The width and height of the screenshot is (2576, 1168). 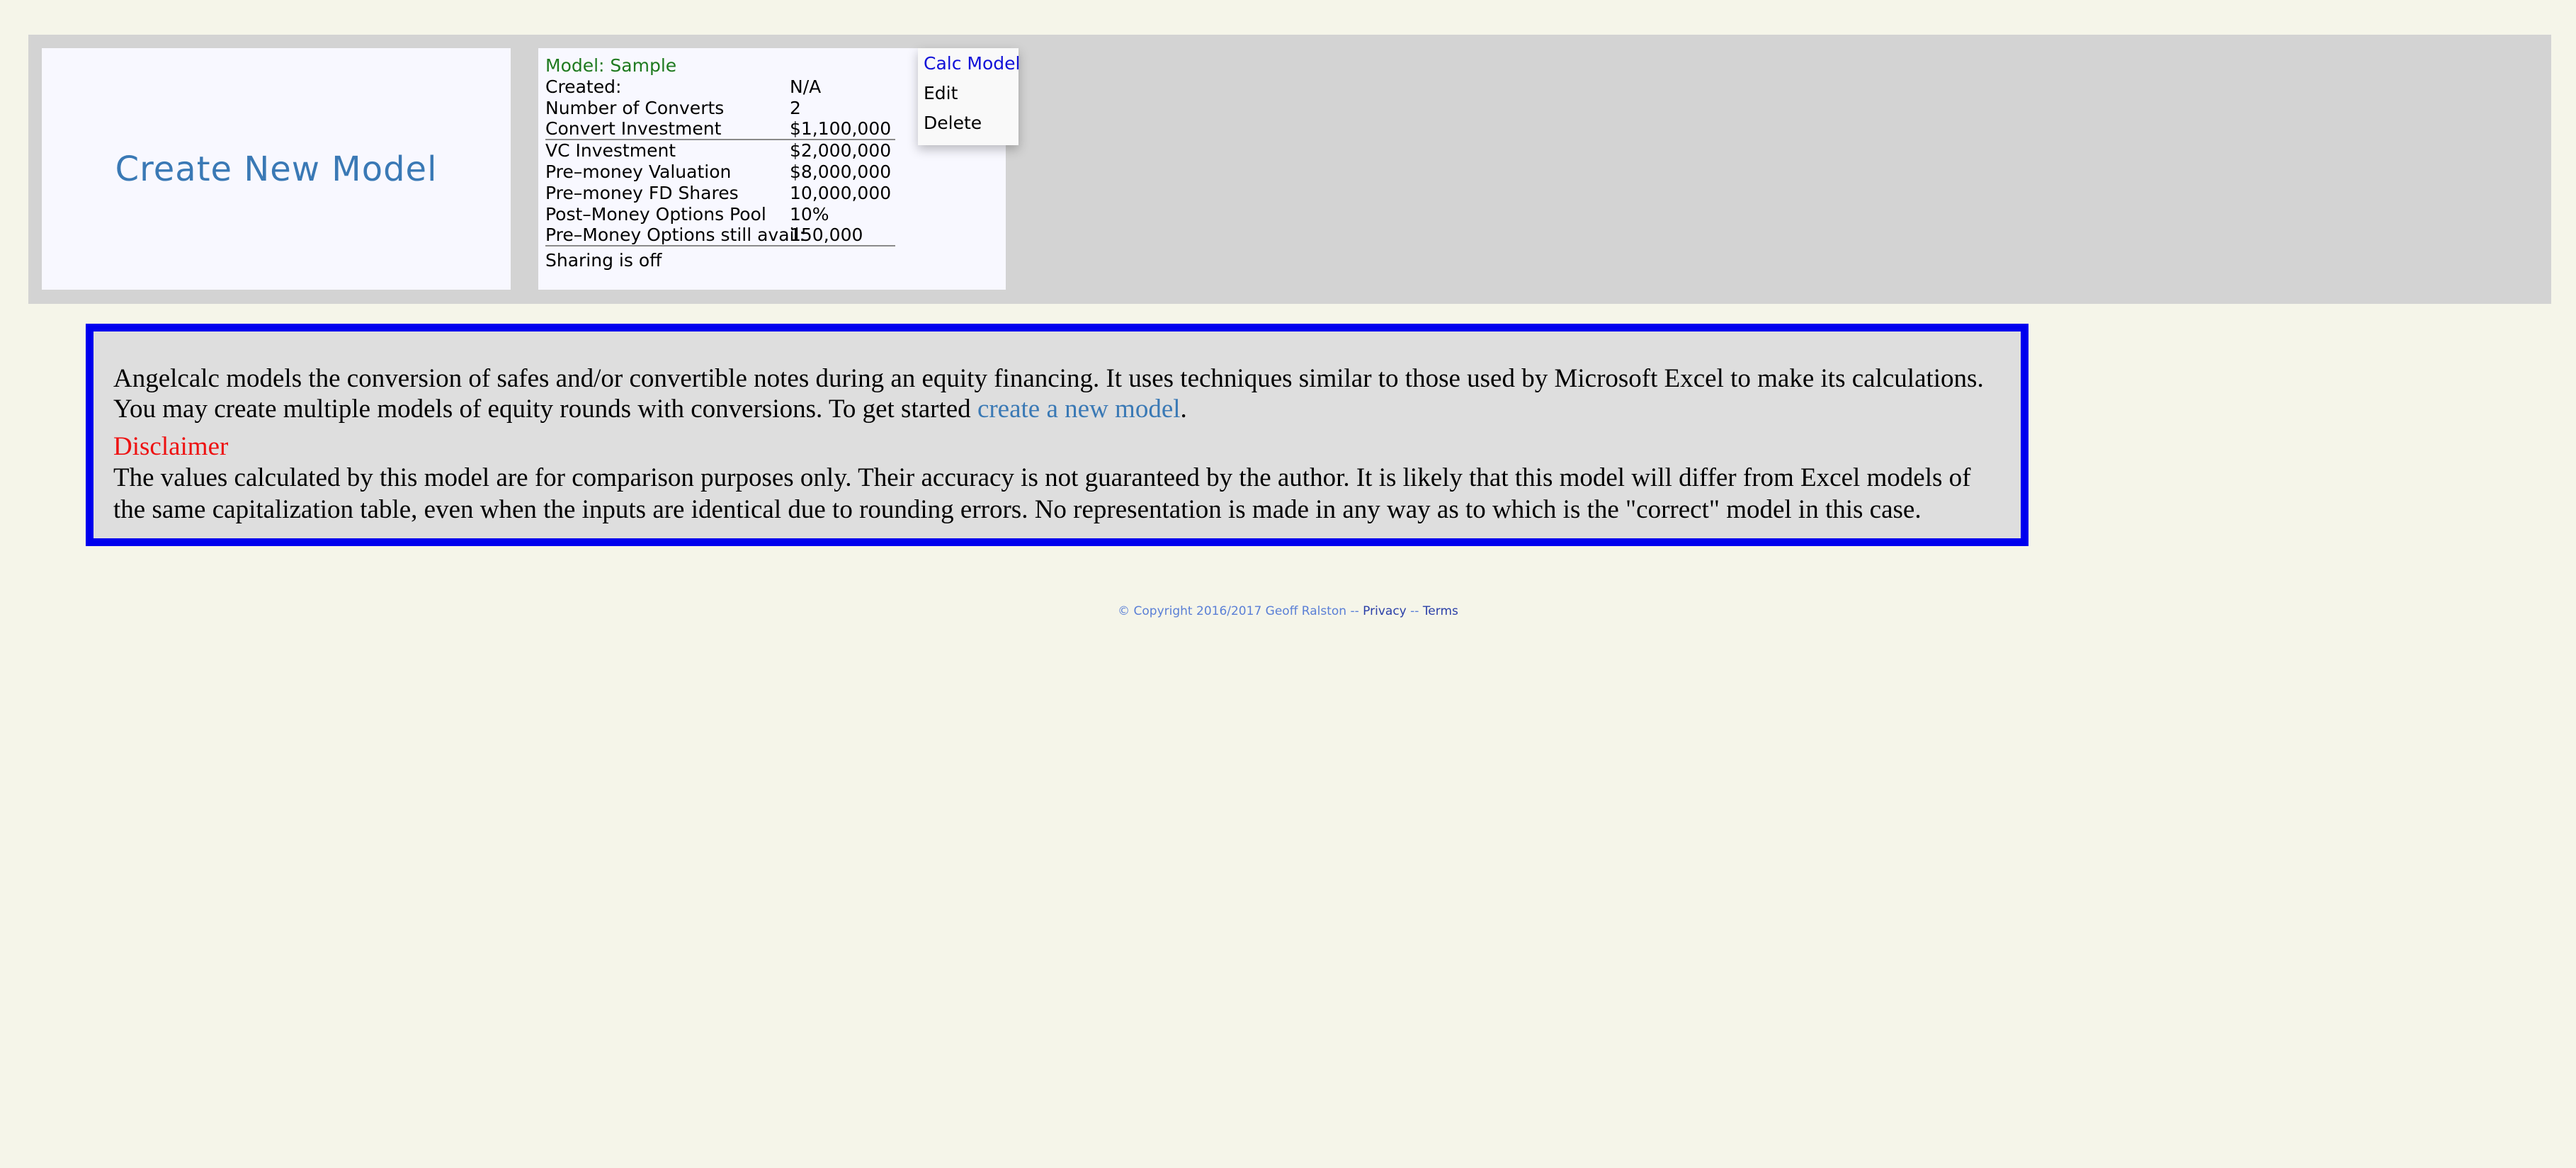 I want to click on terms-link: Terms, so click(x=1440, y=611).